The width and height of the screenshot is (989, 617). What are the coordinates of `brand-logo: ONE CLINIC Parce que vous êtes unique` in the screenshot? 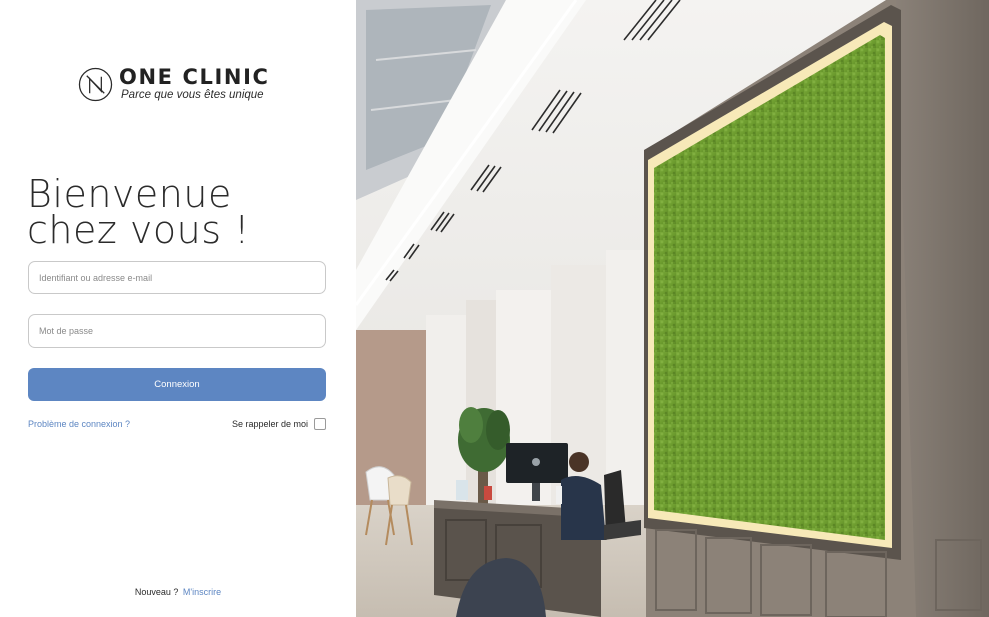 It's located at (174, 84).